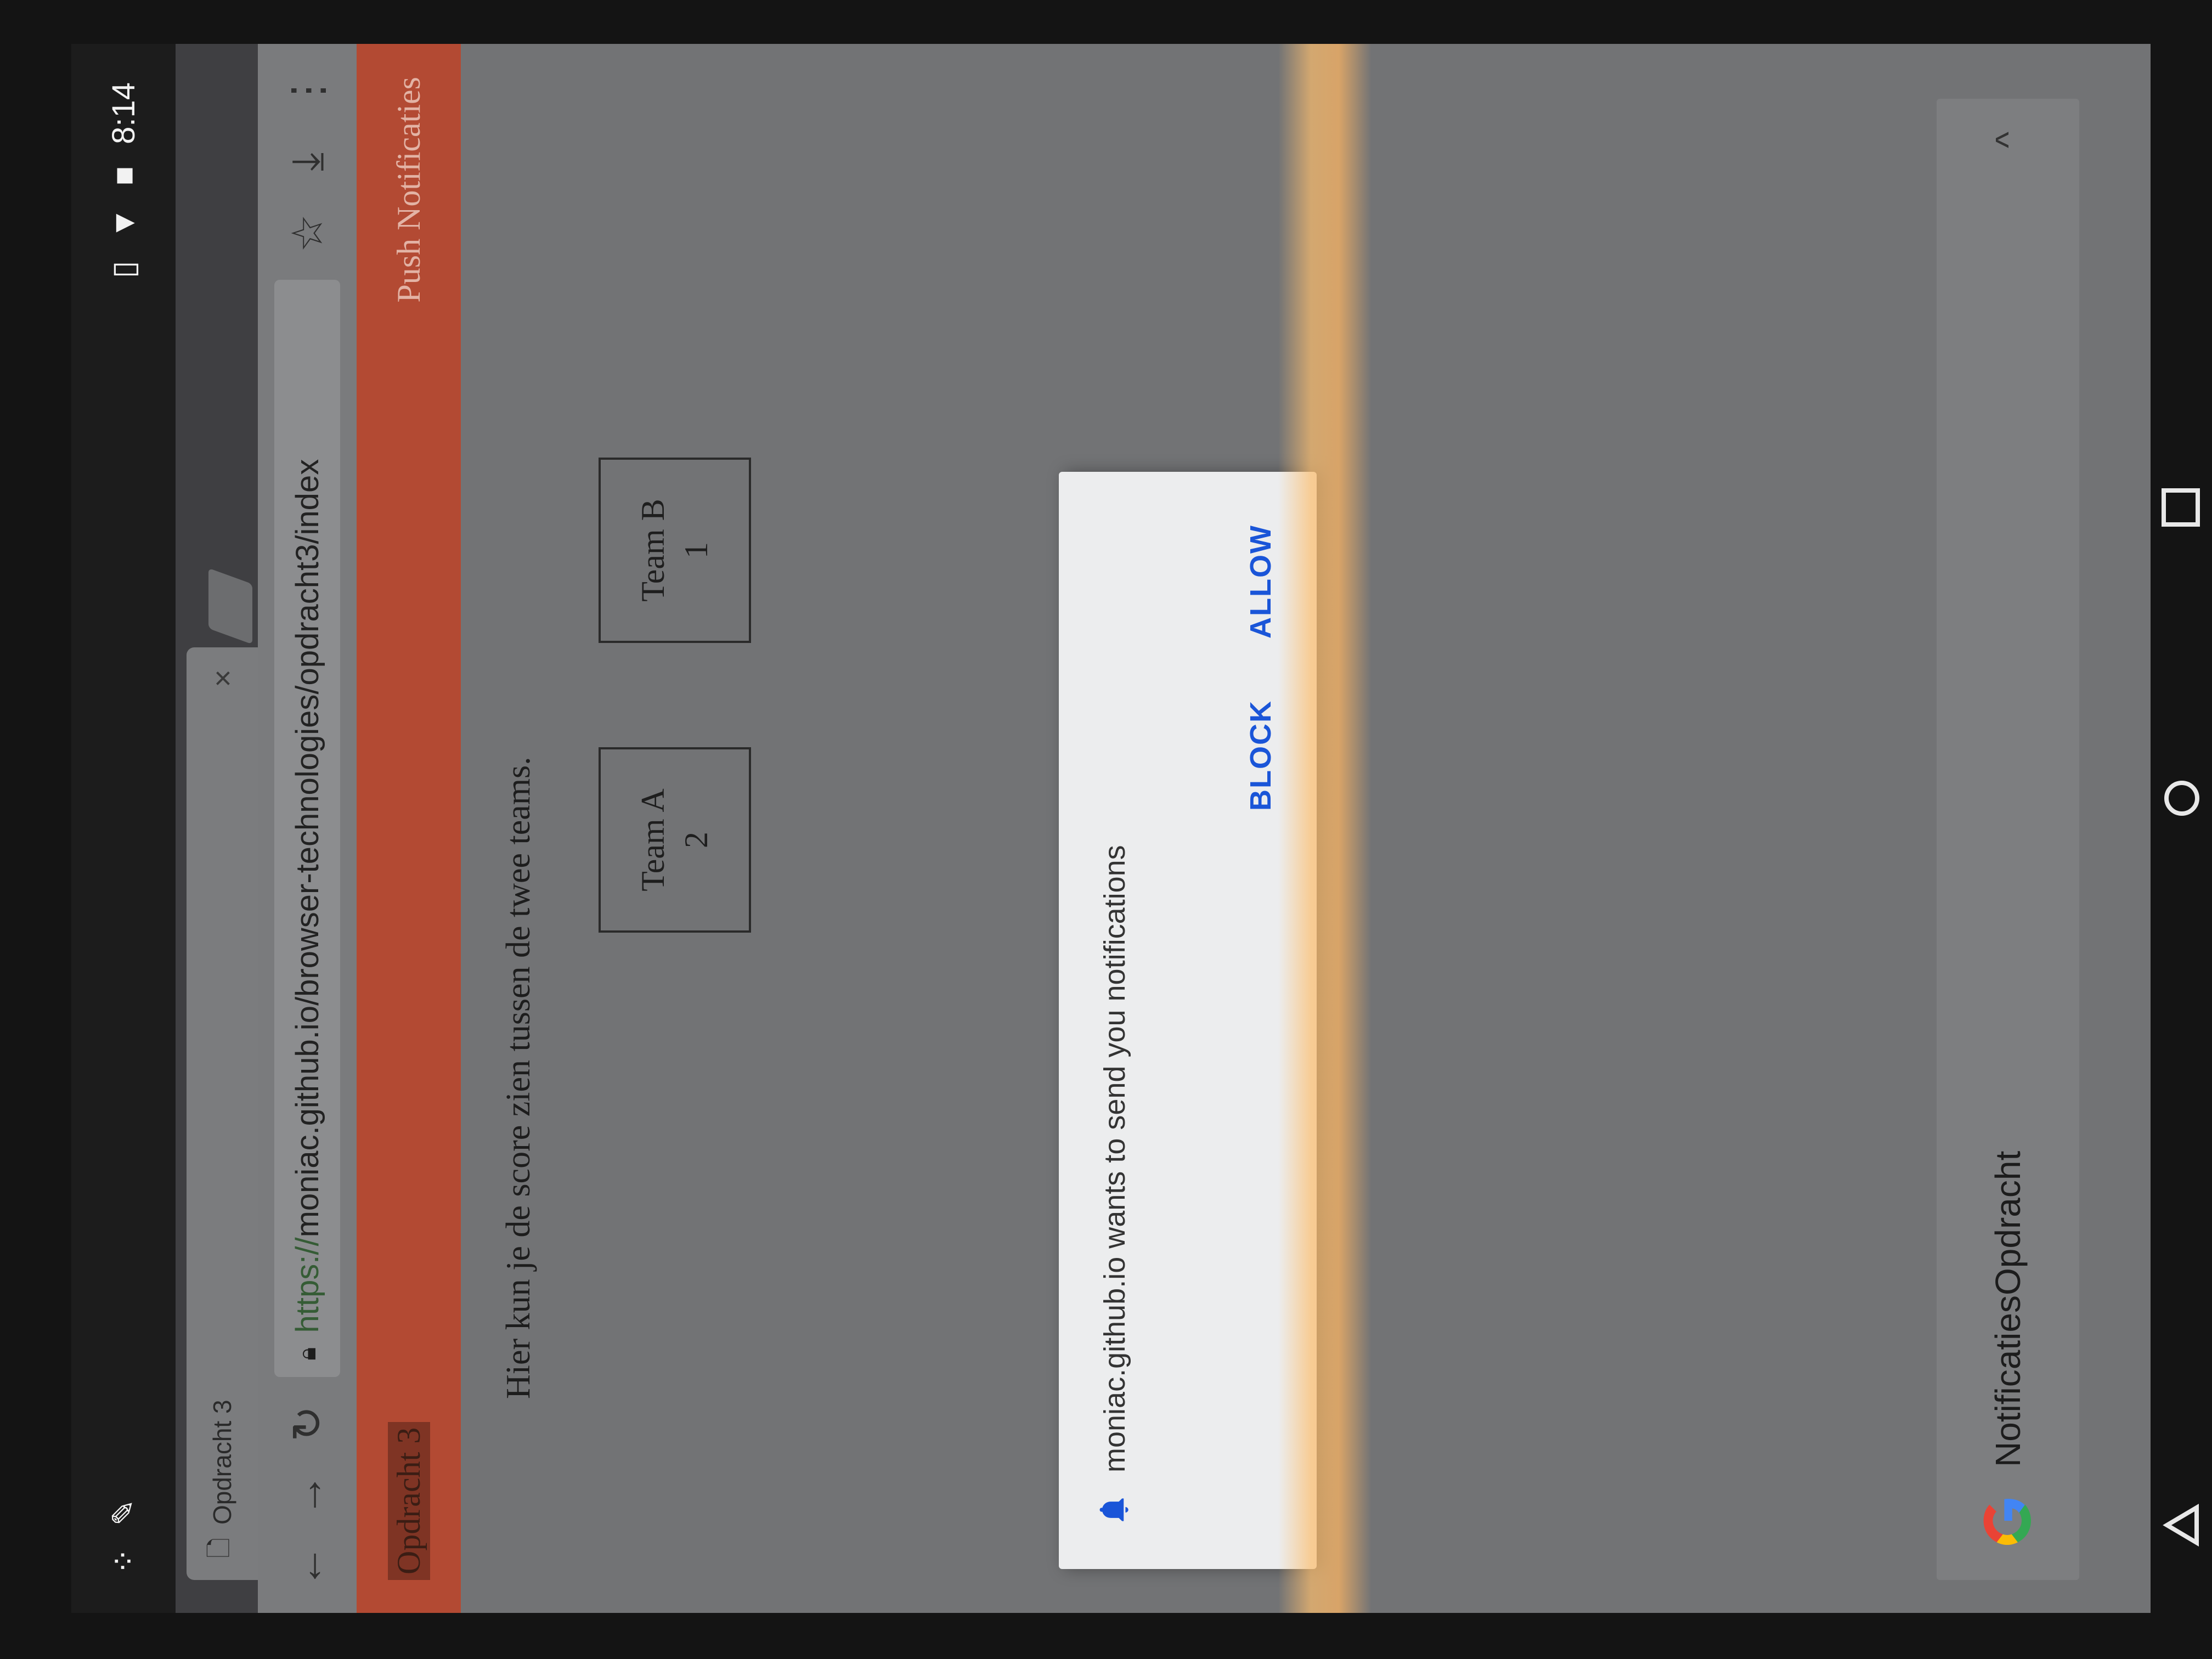 The image size is (2212, 1659). I want to click on team-b-score: Team B 1, so click(675, 550).